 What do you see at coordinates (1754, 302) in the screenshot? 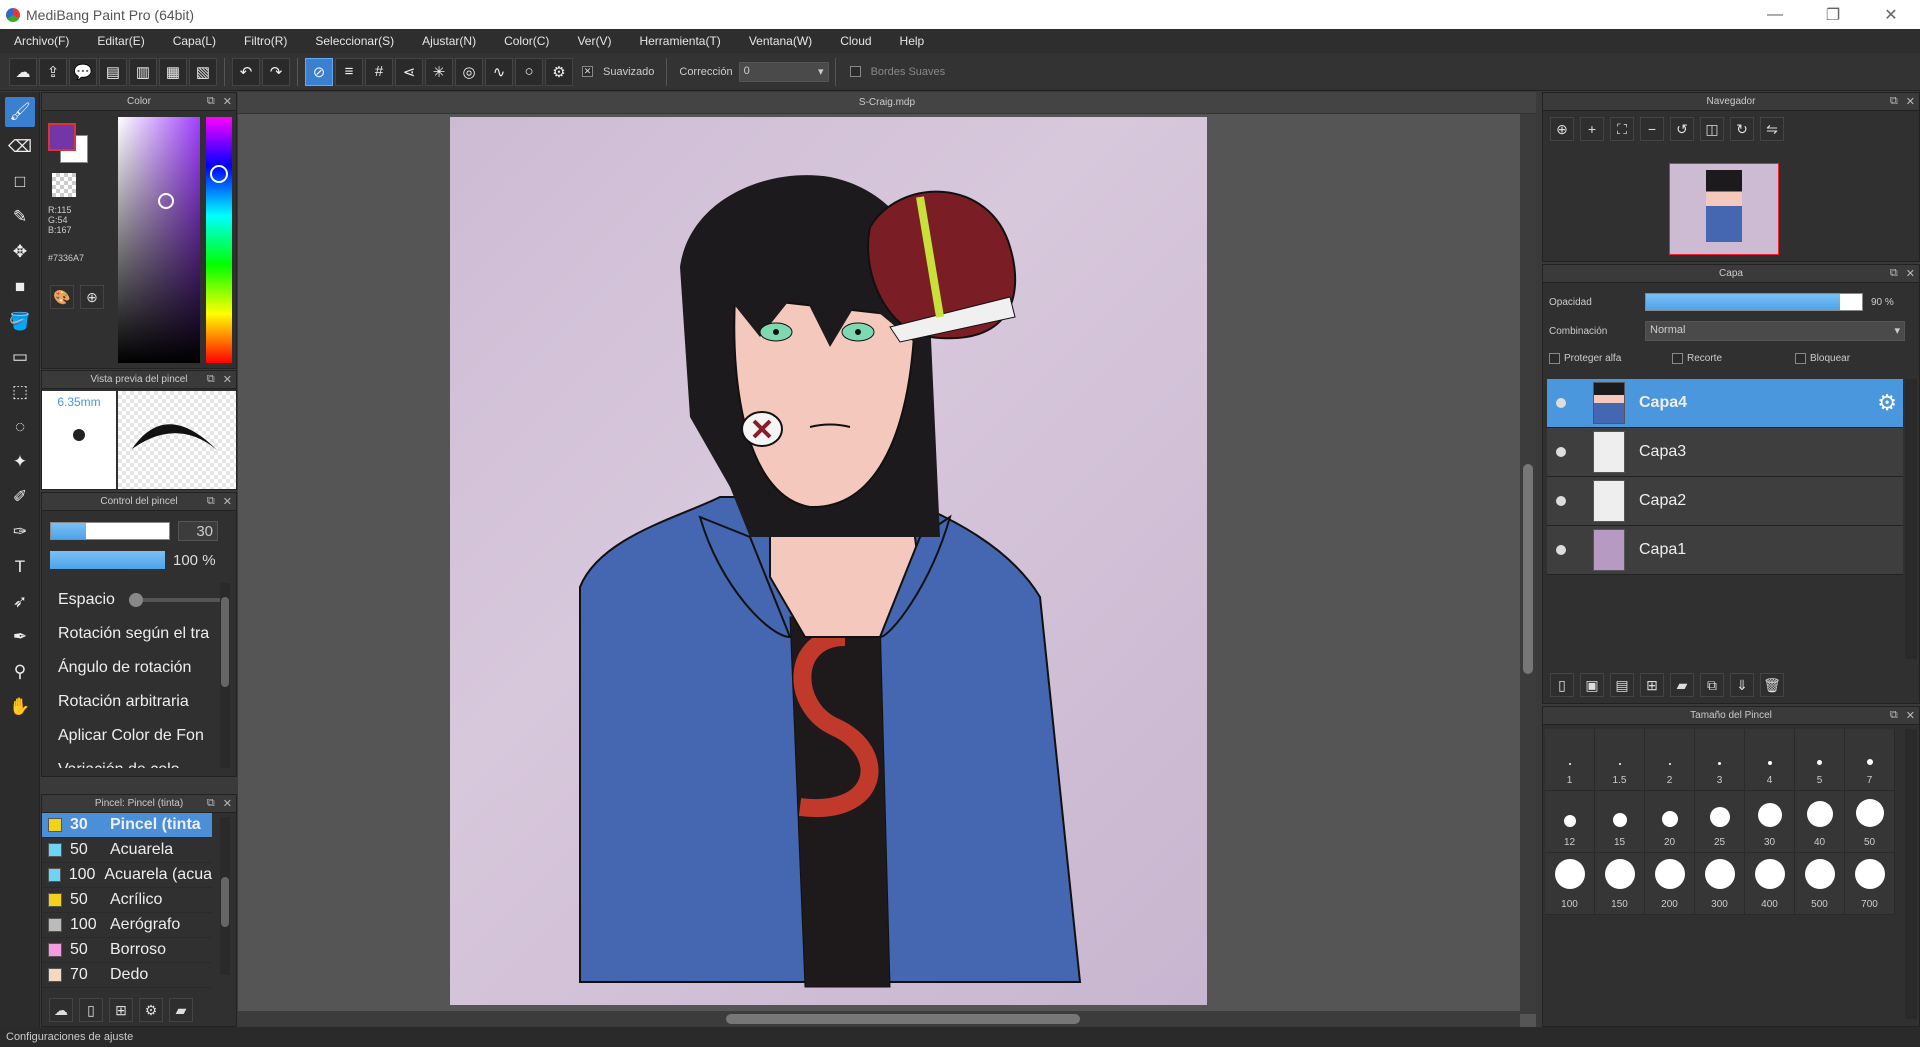
I see `layer-opacity-slider` at bounding box center [1754, 302].